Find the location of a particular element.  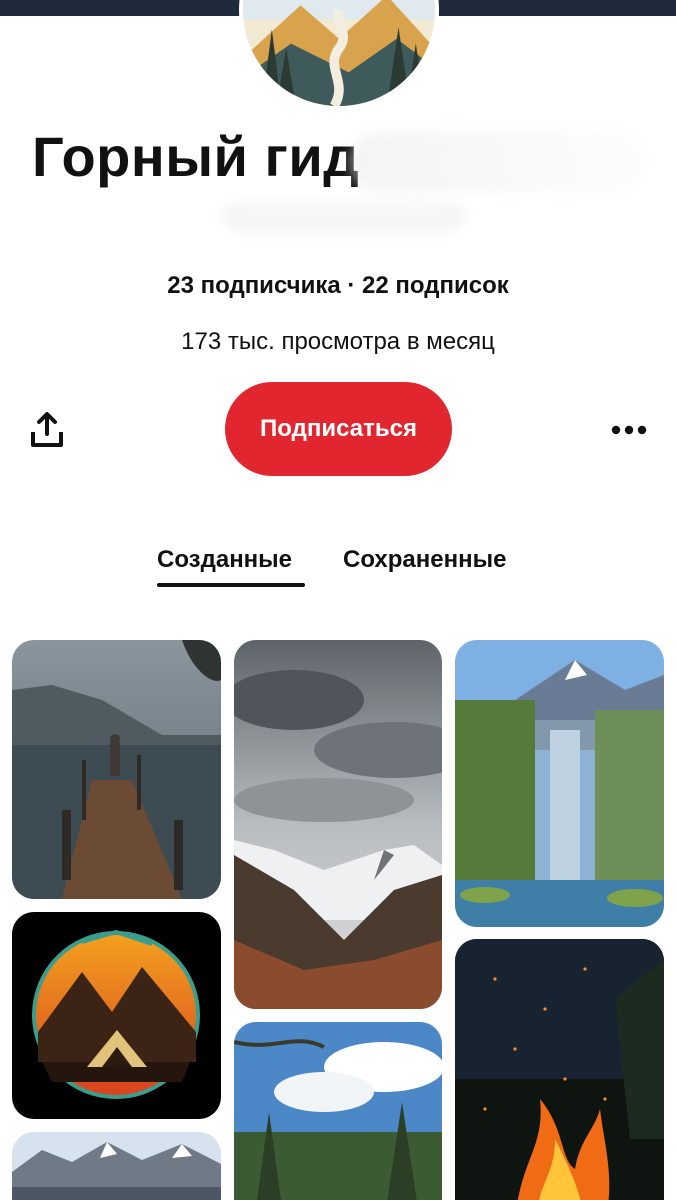

mountain-range-image is located at coordinates (116, 1166).